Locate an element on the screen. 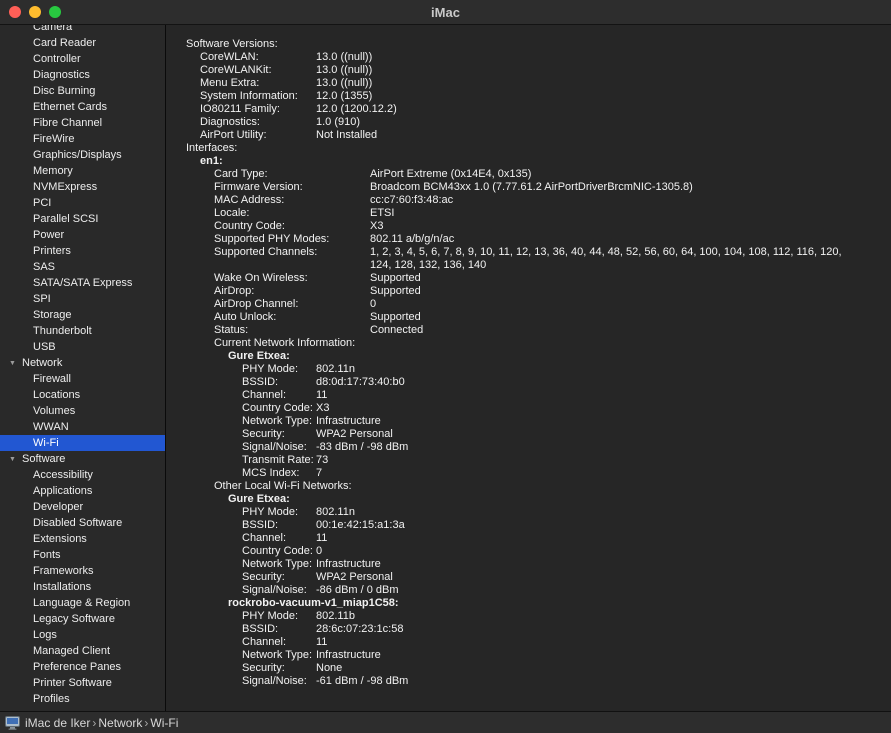 The image size is (891, 733). sidebar-item-label: Logs is located at coordinates (45, 635).